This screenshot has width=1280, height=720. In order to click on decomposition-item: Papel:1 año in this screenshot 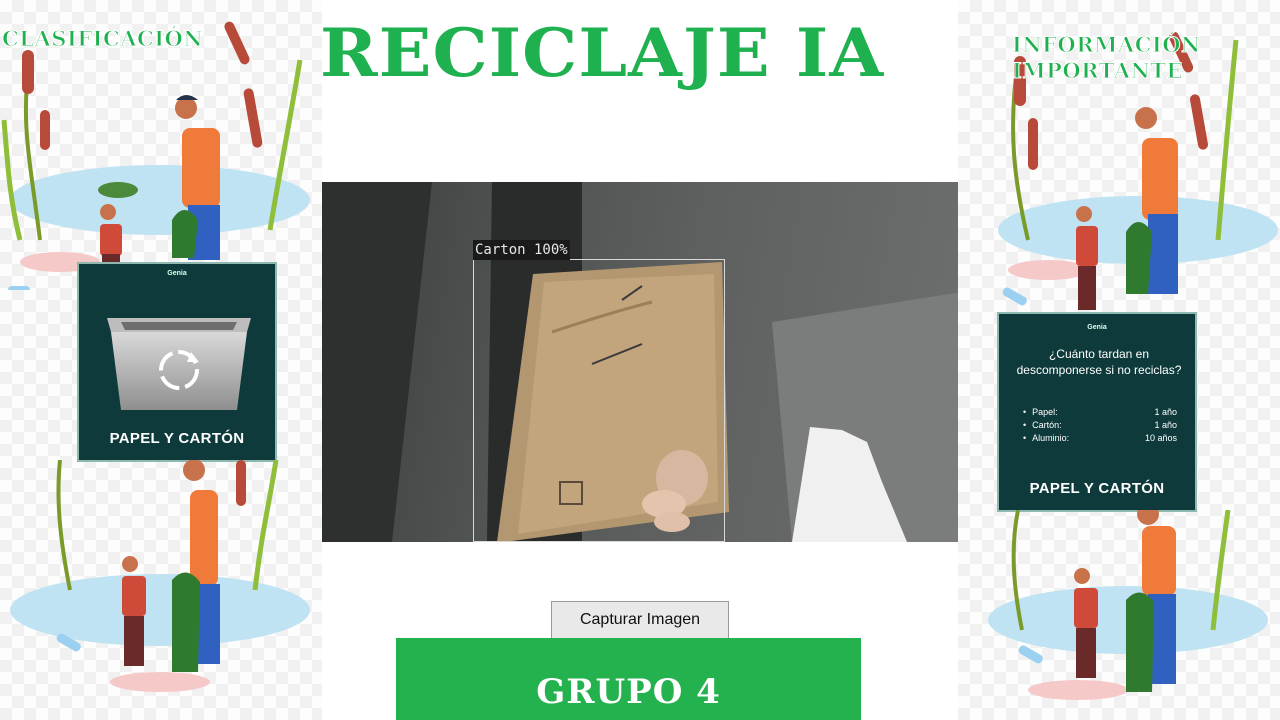, I will do `click(1099, 412)`.